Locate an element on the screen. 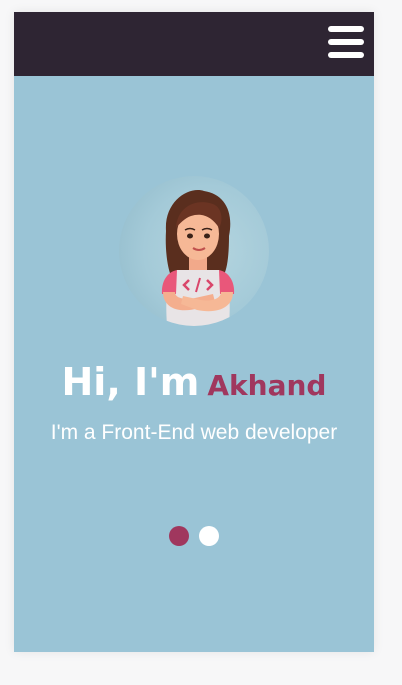 This screenshot has width=402, height=685. hero-headline: Hi, I'm Akhand is located at coordinates (194, 382).